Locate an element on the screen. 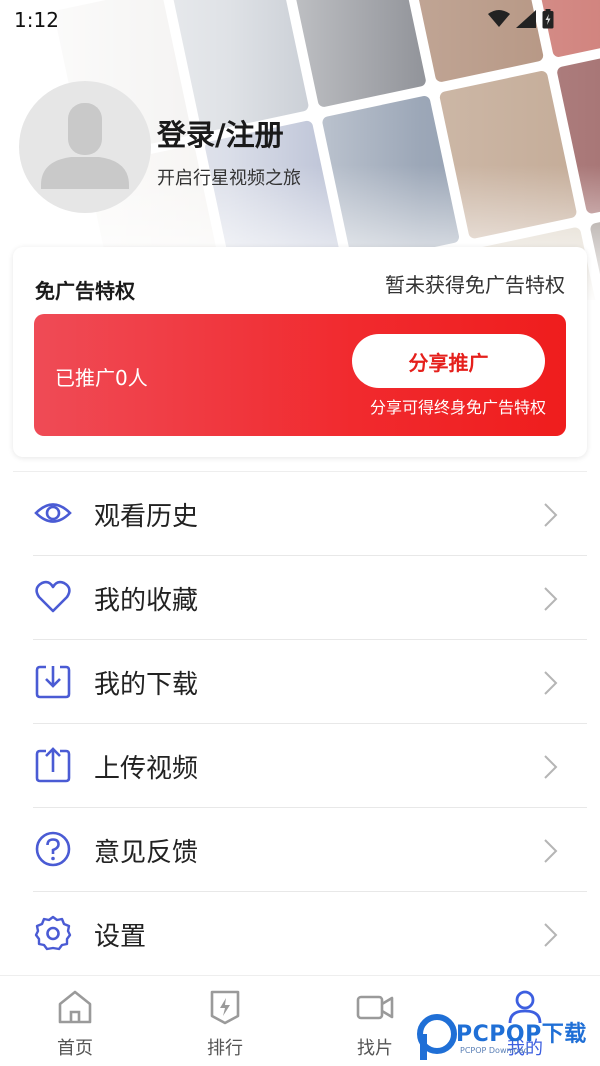  privilege-status: 暂未获得免广告特权 is located at coordinates (475, 285).